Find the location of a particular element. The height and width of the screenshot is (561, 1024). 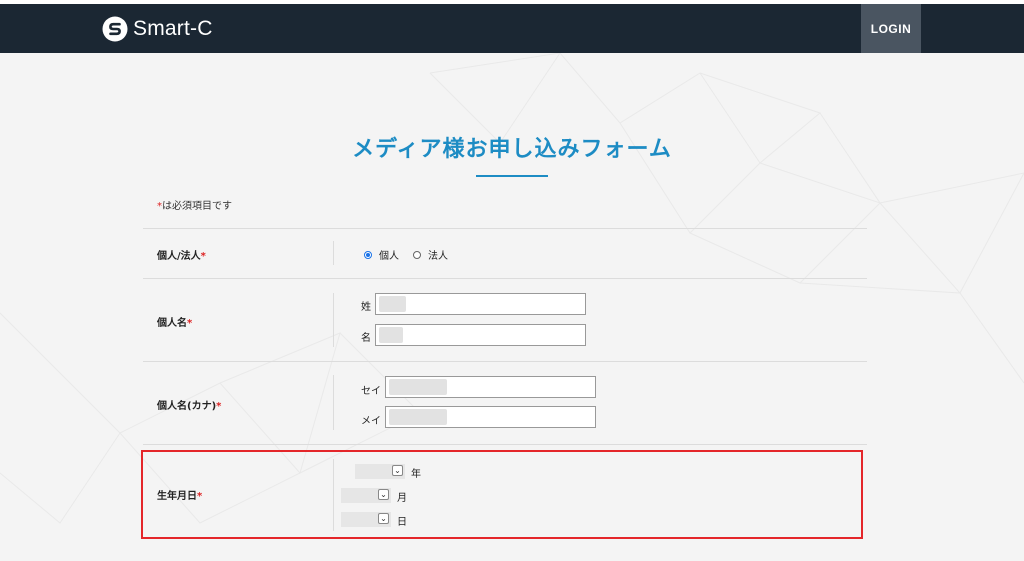

radio-unchecked-icon is located at coordinates (417, 254).